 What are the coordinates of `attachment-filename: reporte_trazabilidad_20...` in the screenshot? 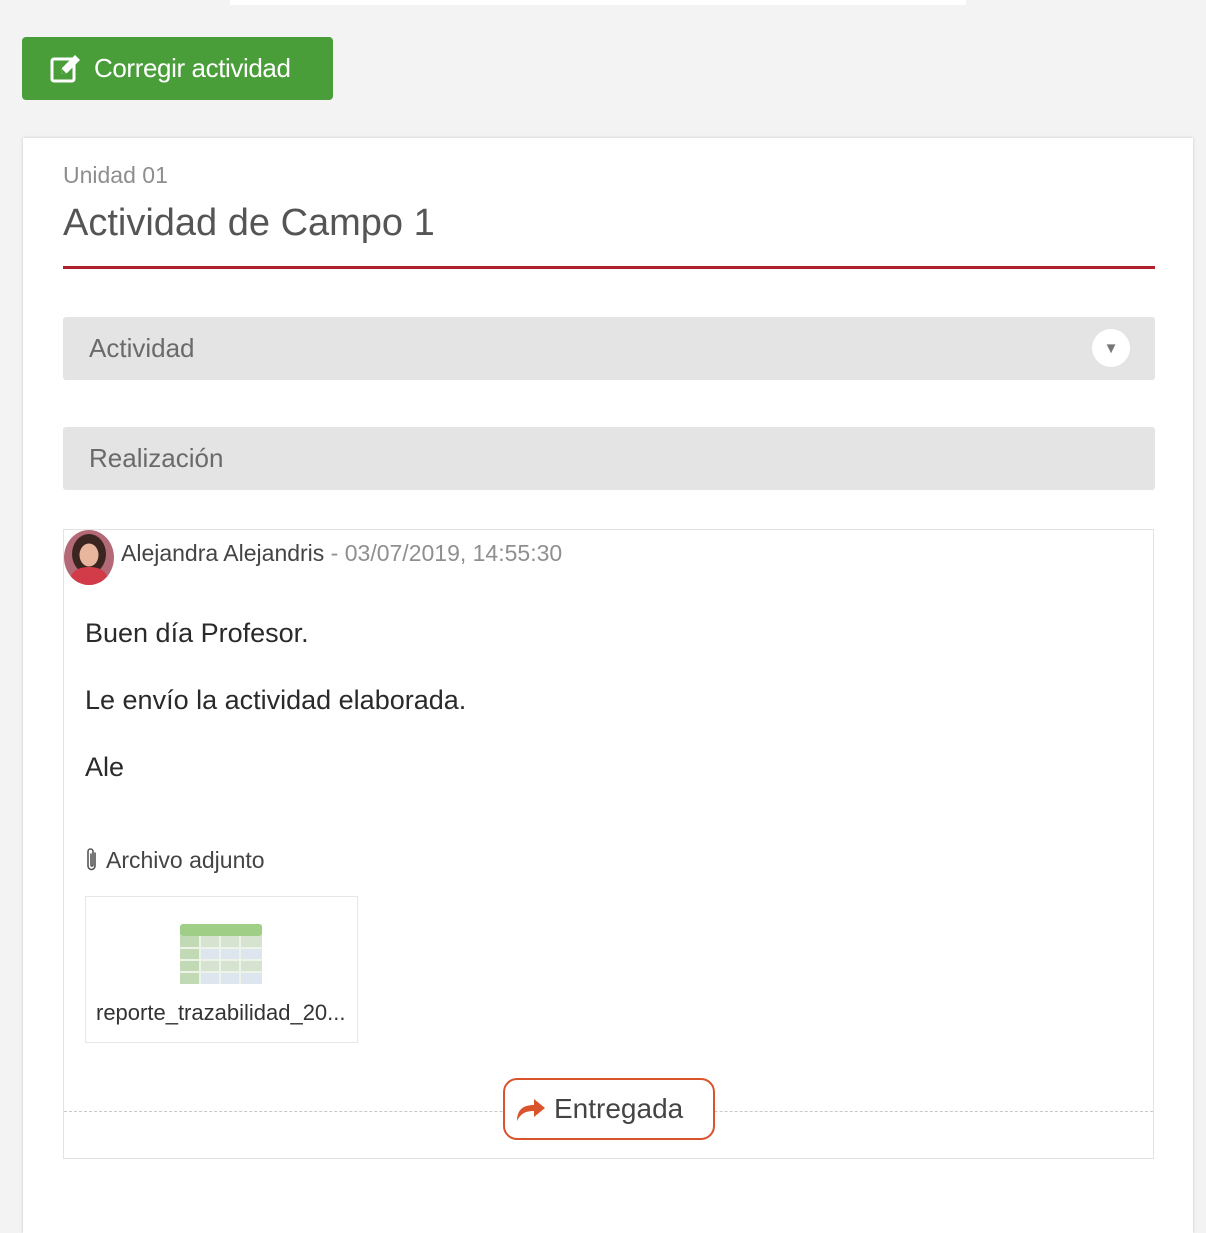 It's located at (221, 1012).